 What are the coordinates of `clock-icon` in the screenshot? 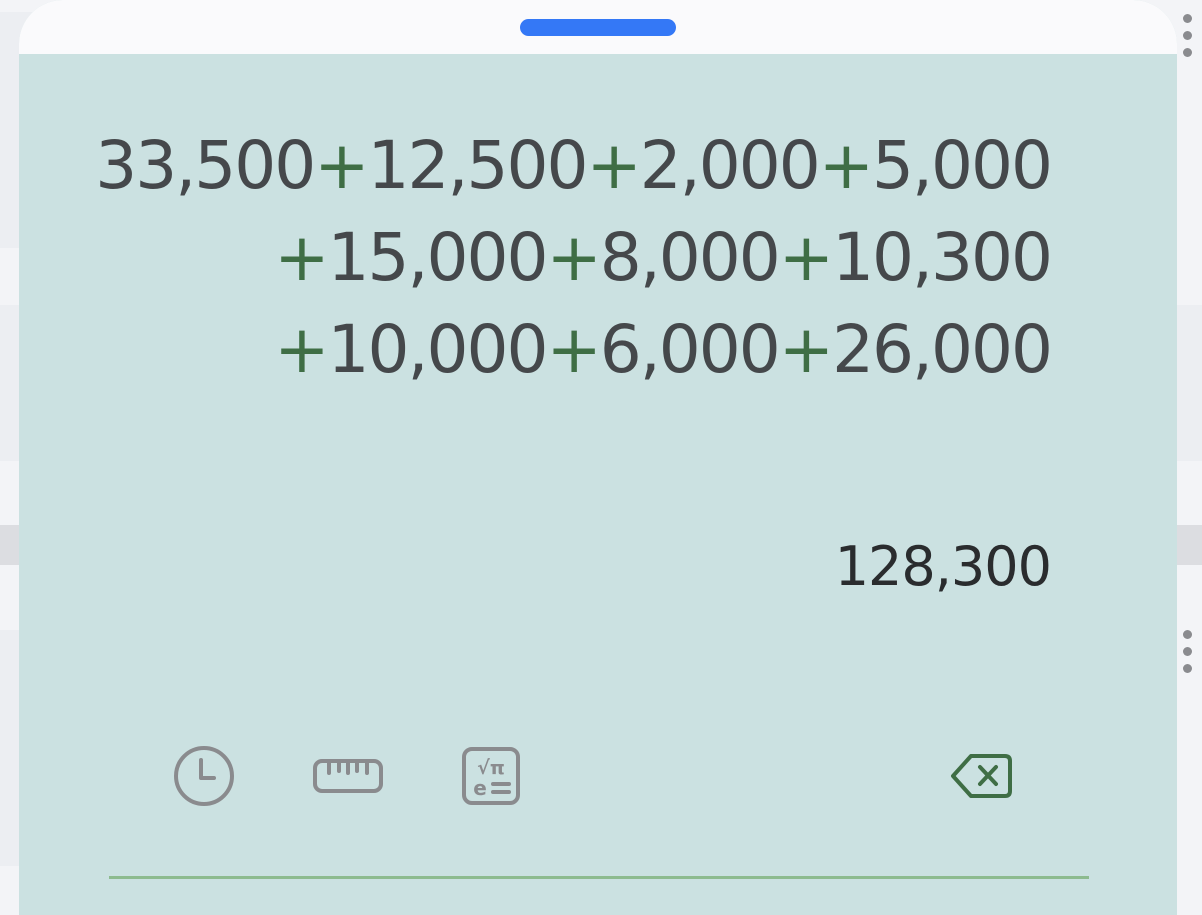 It's located at (204, 776).